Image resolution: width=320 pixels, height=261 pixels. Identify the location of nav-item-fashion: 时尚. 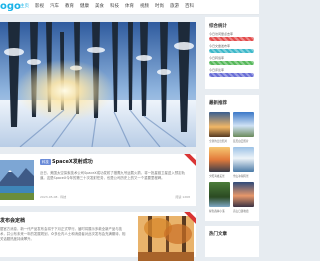
(159, 7).